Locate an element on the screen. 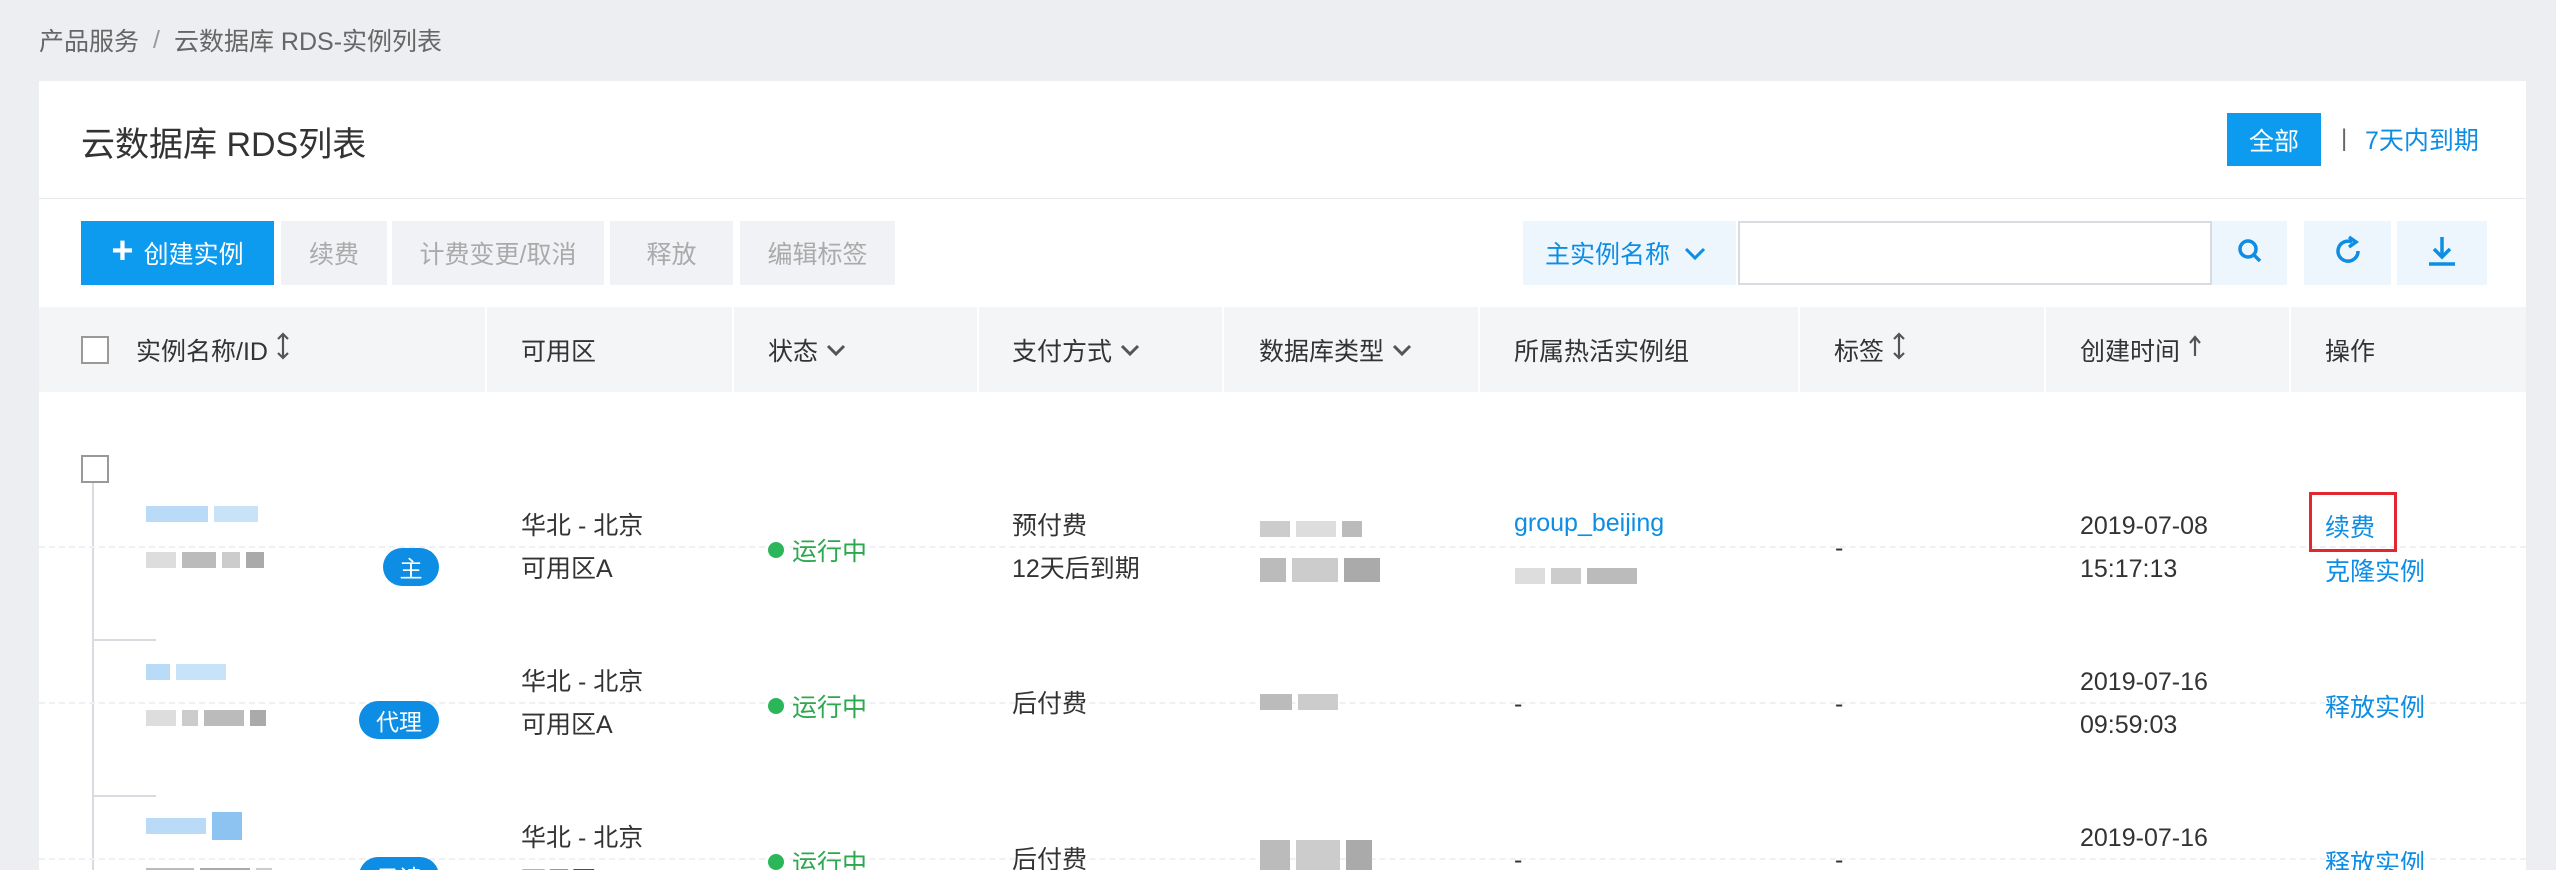  breadcrumb: 产品服务 / 云数据库 RDS-实例列表 is located at coordinates (240, 40).